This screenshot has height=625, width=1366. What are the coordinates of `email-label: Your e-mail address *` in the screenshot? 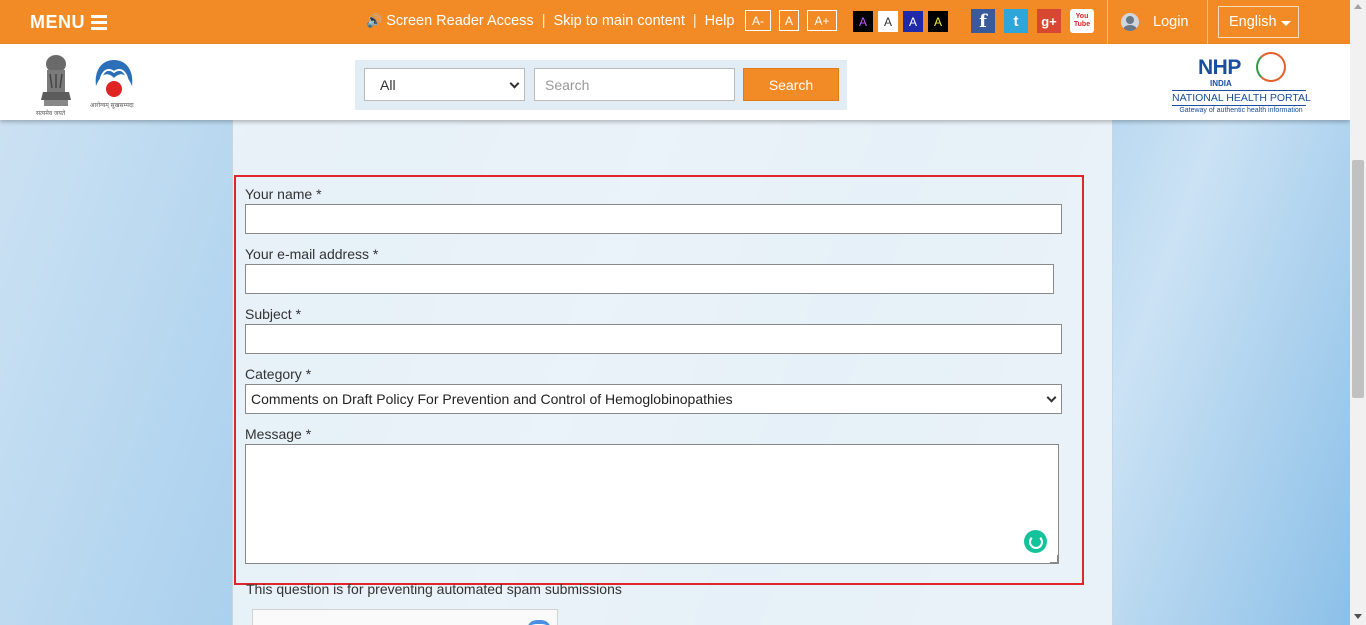 It's located at (312, 254).